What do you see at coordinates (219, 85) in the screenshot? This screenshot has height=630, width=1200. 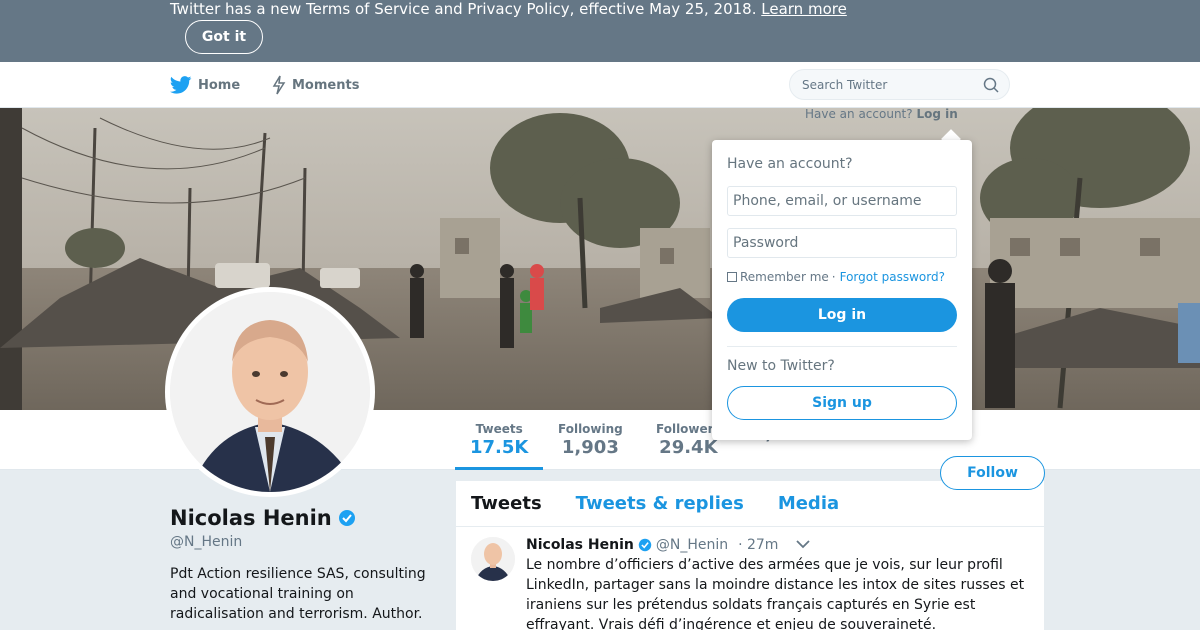 I see `nav-home-label: Home` at bounding box center [219, 85].